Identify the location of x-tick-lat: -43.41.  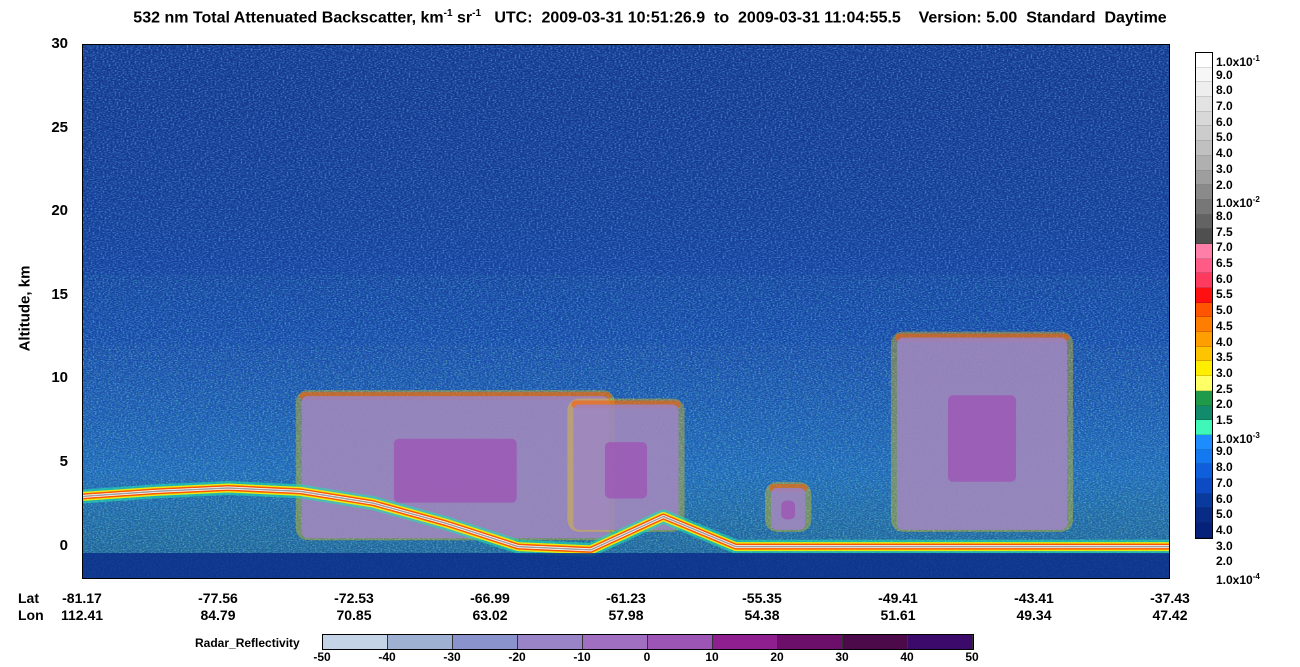
(1034, 598).